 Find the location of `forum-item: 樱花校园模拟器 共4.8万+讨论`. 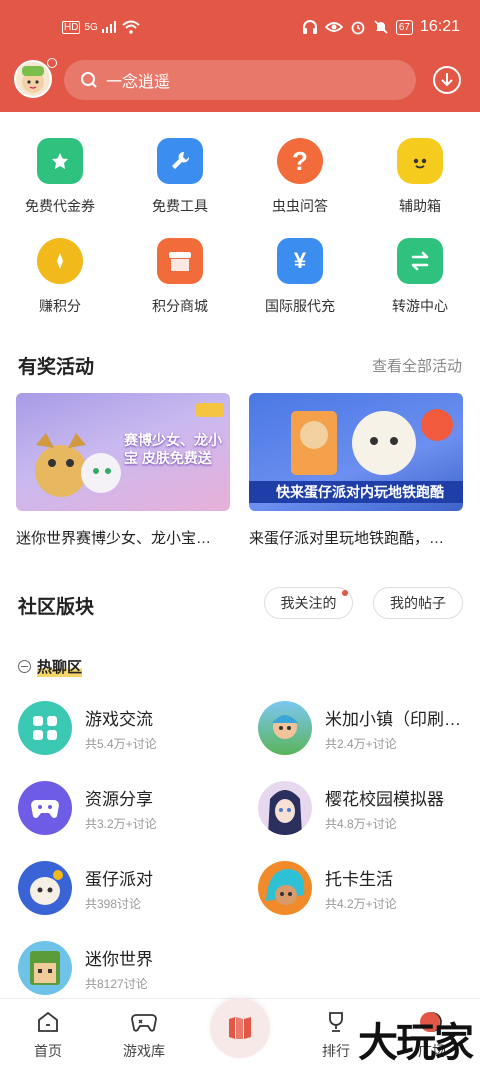

forum-item: 樱花校园模拟器 共4.8万+讨论 is located at coordinates (366, 808).